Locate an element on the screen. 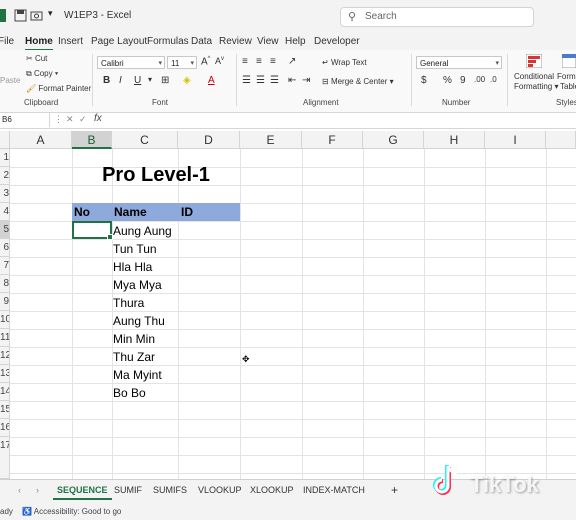 Image resolution: width=576 pixels, height=520 pixels. tab-home: Home is located at coordinates (39, 43).